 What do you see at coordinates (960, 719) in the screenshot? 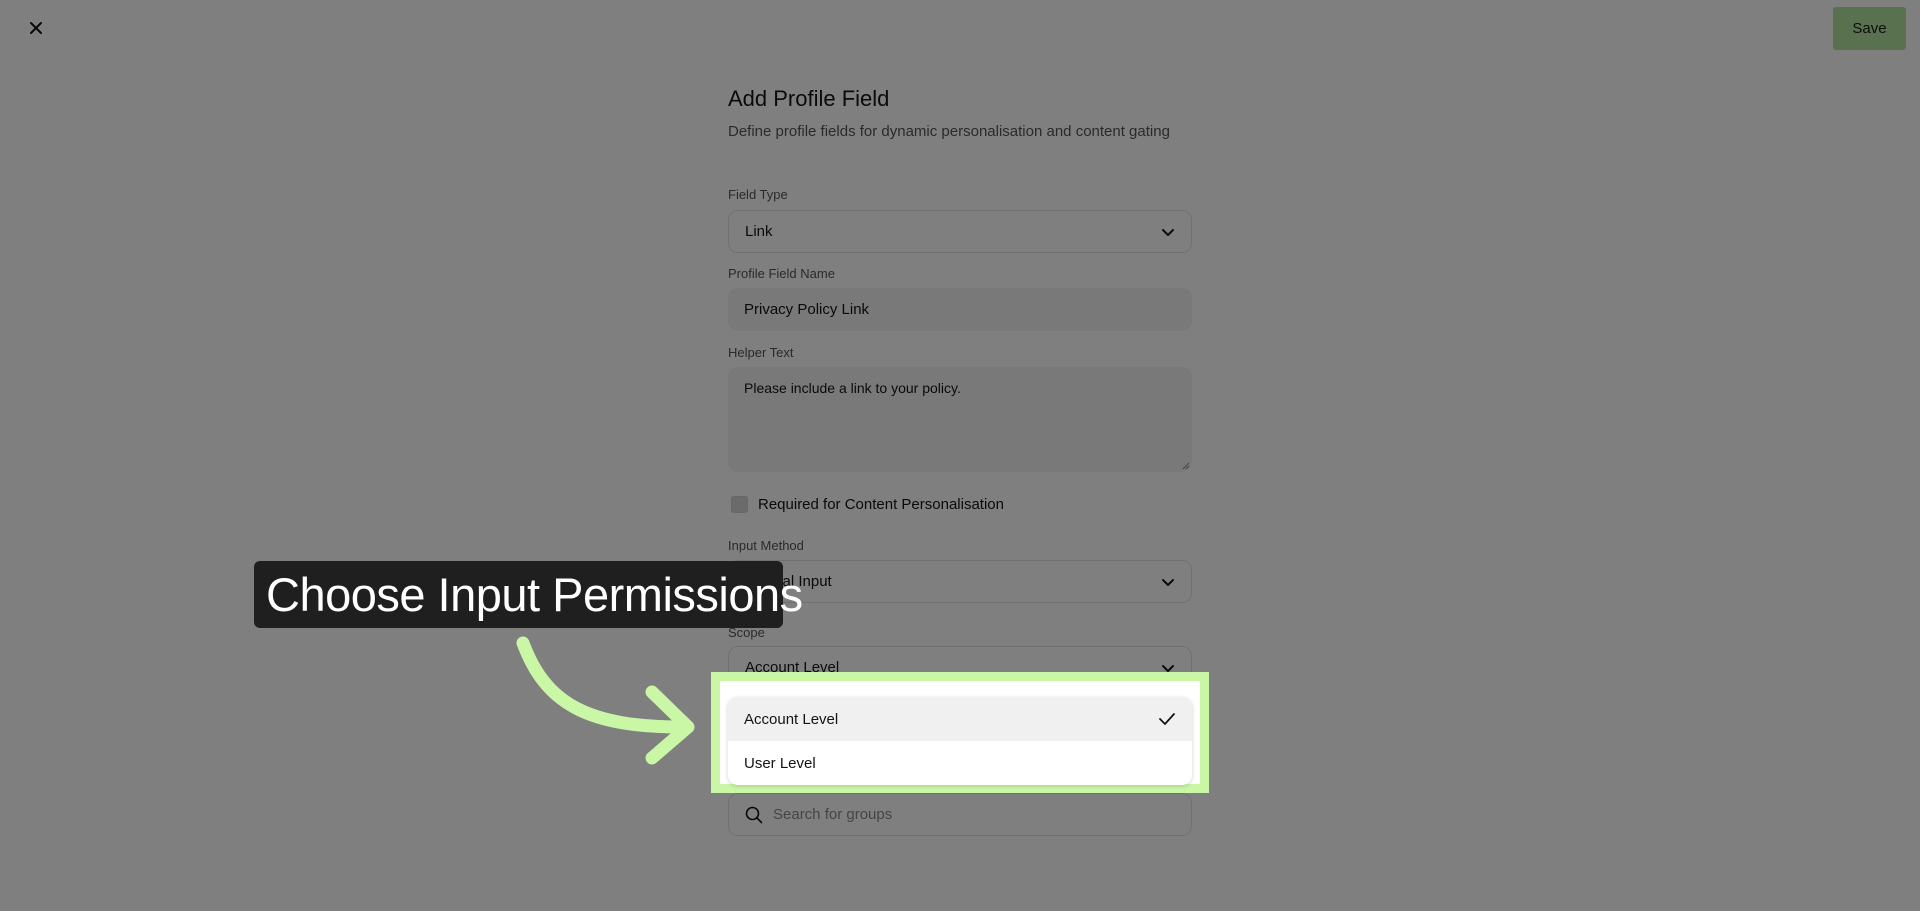
I see `scope-option-account-level: Account Level` at bounding box center [960, 719].